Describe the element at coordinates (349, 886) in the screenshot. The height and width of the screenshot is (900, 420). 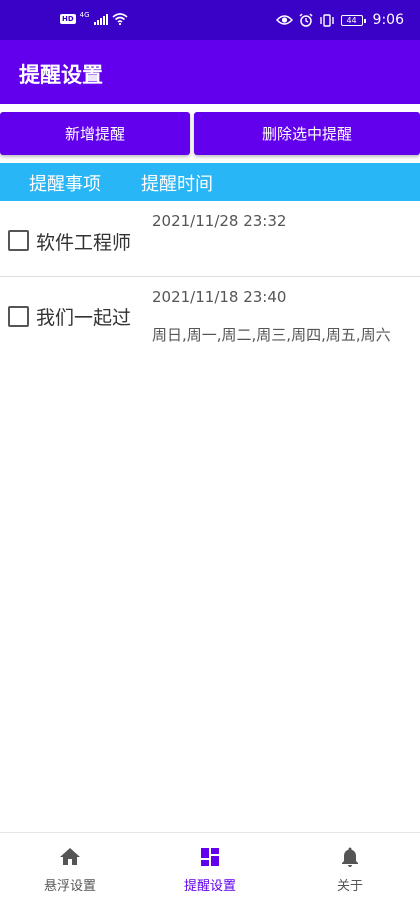
I see `nav-label: 关于` at that location.